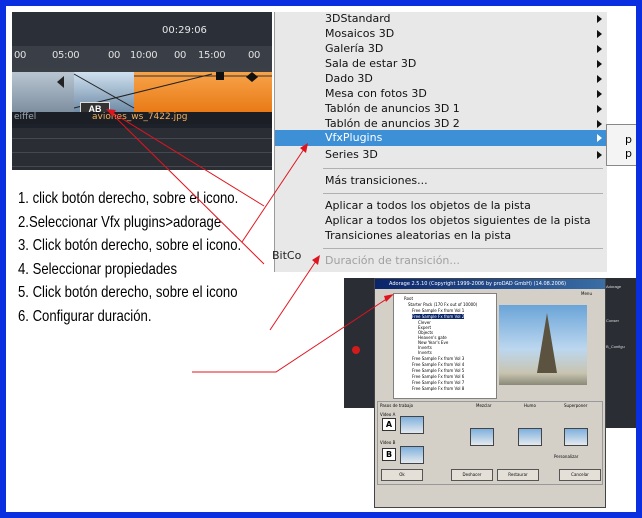 The width and height of the screenshot is (642, 518). I want to click on restore-button: Restaurar, so click(518, 475).